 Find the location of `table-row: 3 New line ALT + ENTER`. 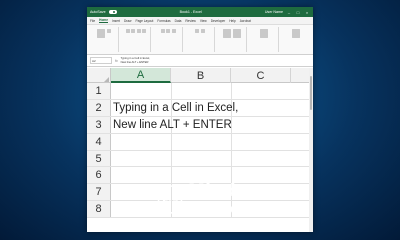

table-row: 3 New line ALT + ENTER is located at coordinates (200, 125).